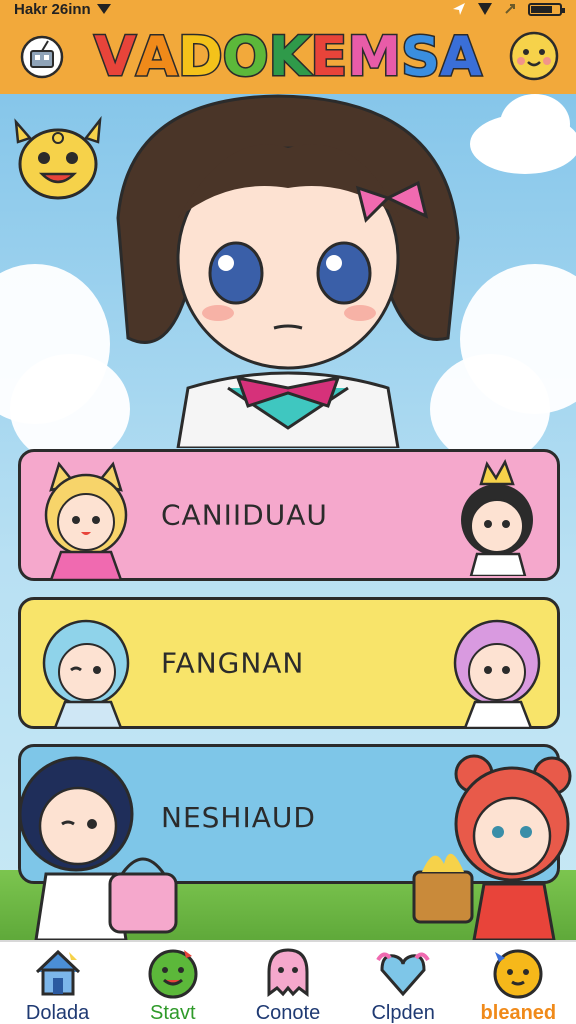  I want to click on nav-item-home: Dolada, so click(58, 985).